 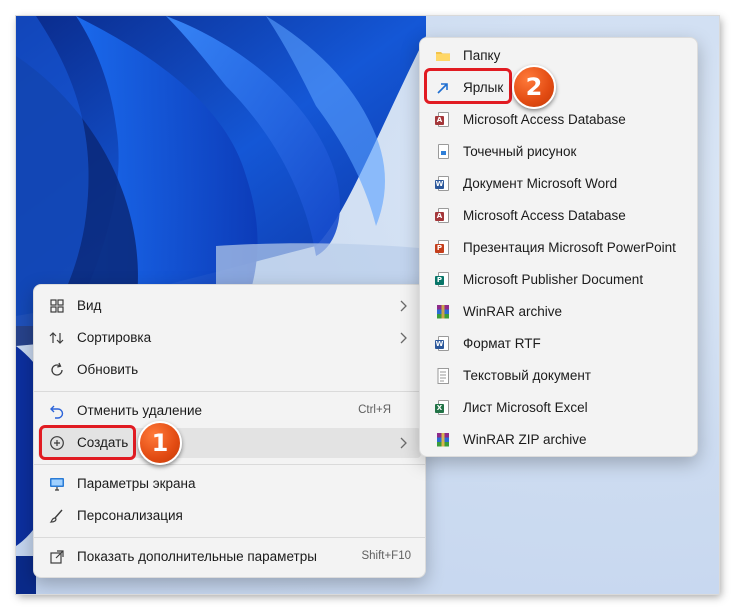 I want to click on submenu-item-label: Лист Microsoft Excel, so click(x=525, y=407).